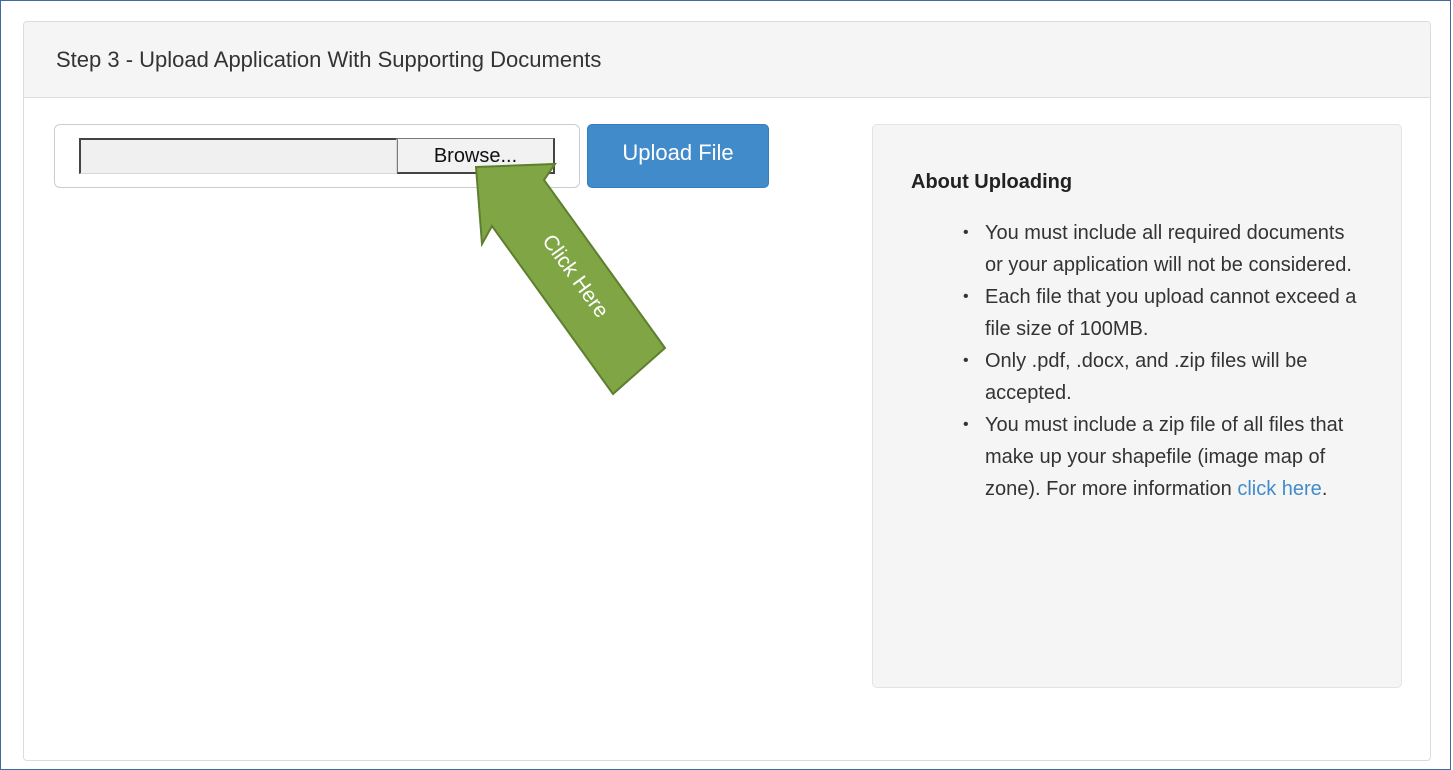 This screenshot has height=770, width=1453. Describe the element at coordinates (1324, 489) in the screenshot. I see `link-suffix: .` at that location.